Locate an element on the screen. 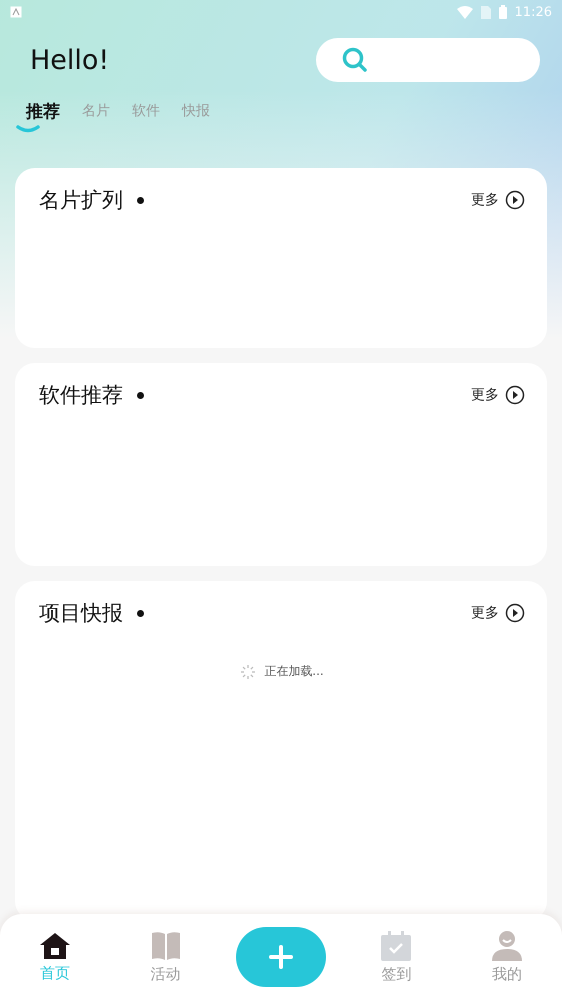 The height and width of the screenshot is (1000, 562). section-title: 名片扩列 is located at coordinates (81, 200).